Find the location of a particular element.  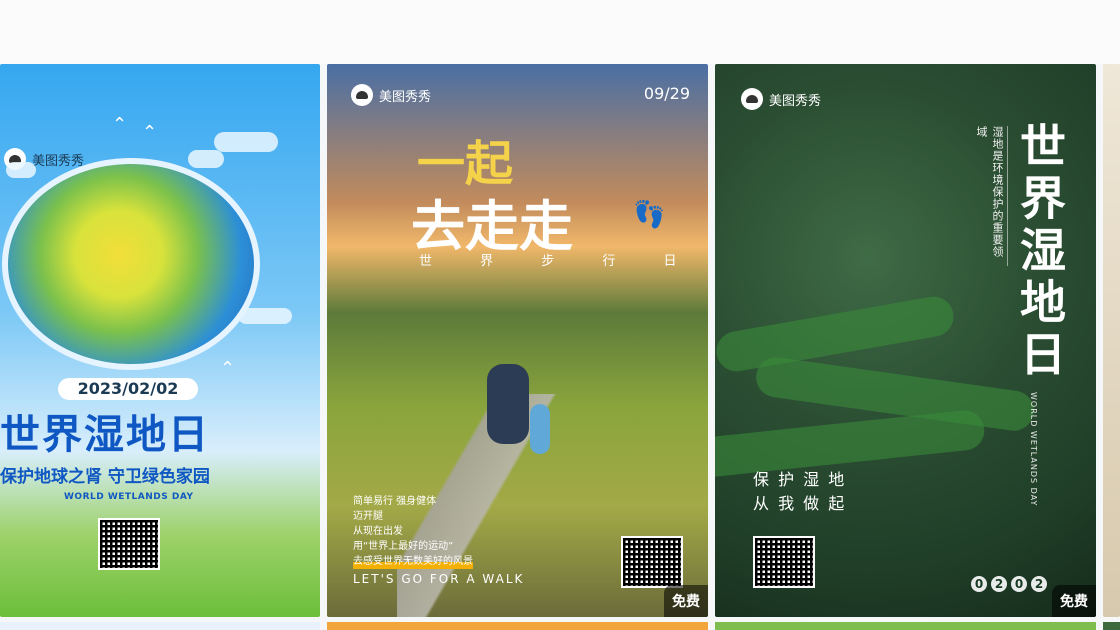

poster-english-title: LET'S GO FOR A WALK is located at coordinates (439, 579).